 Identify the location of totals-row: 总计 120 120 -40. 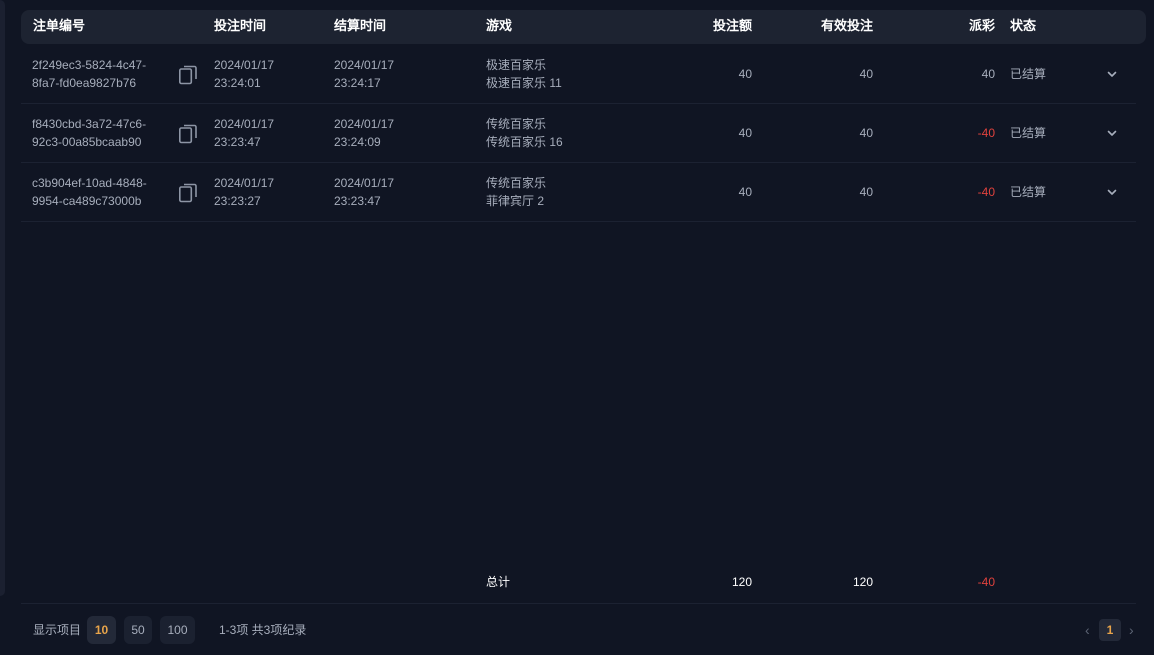
(578, 582).